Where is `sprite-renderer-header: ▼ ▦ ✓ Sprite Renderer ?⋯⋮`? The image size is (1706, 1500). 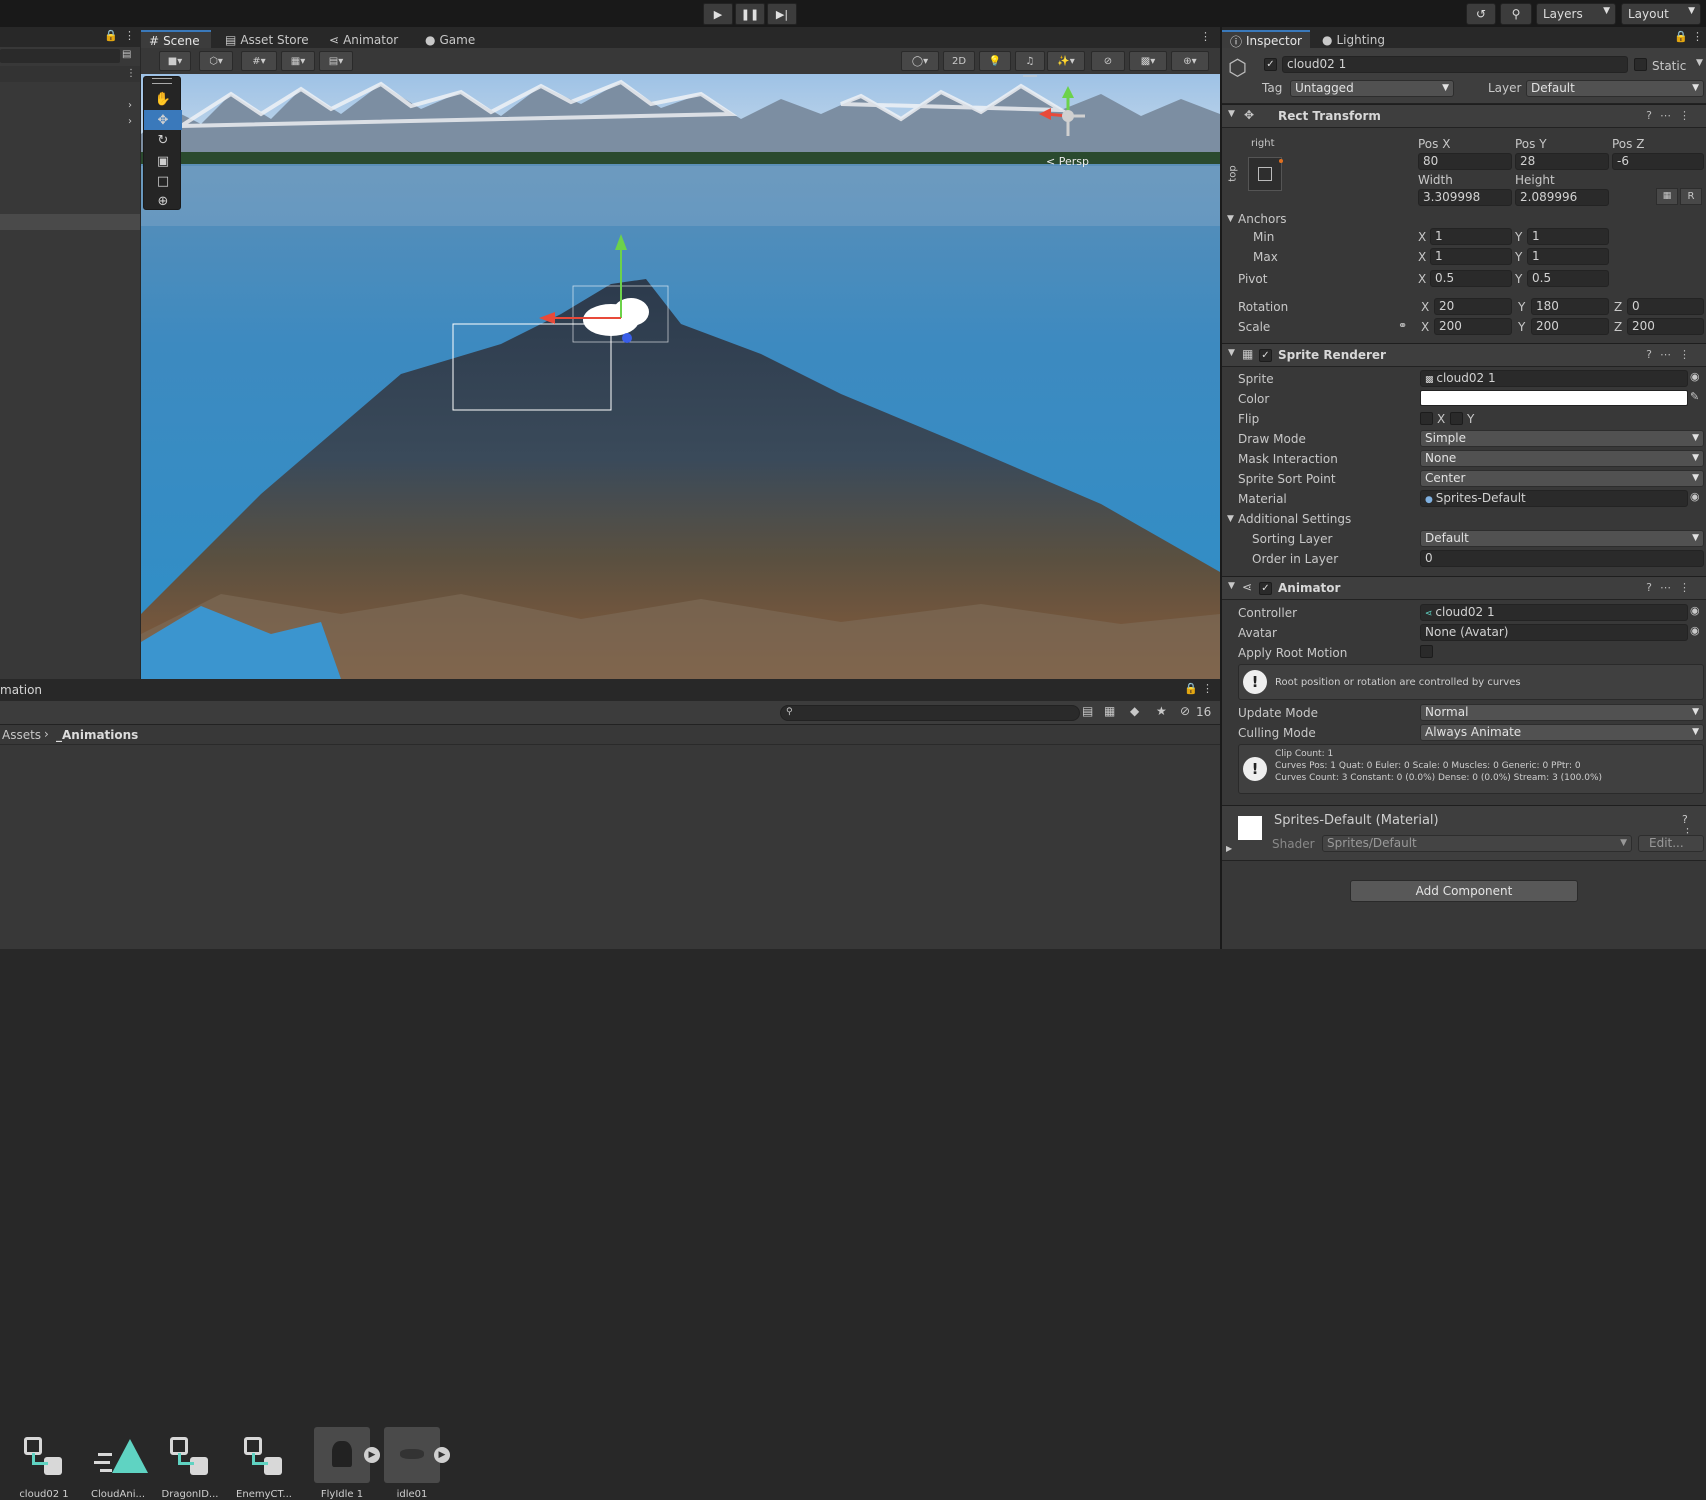
sprite-renderer-header: ▼ ▦ ✓ Sprite Renderer ?⋯⋮ is located at coordinates (1464, 355).